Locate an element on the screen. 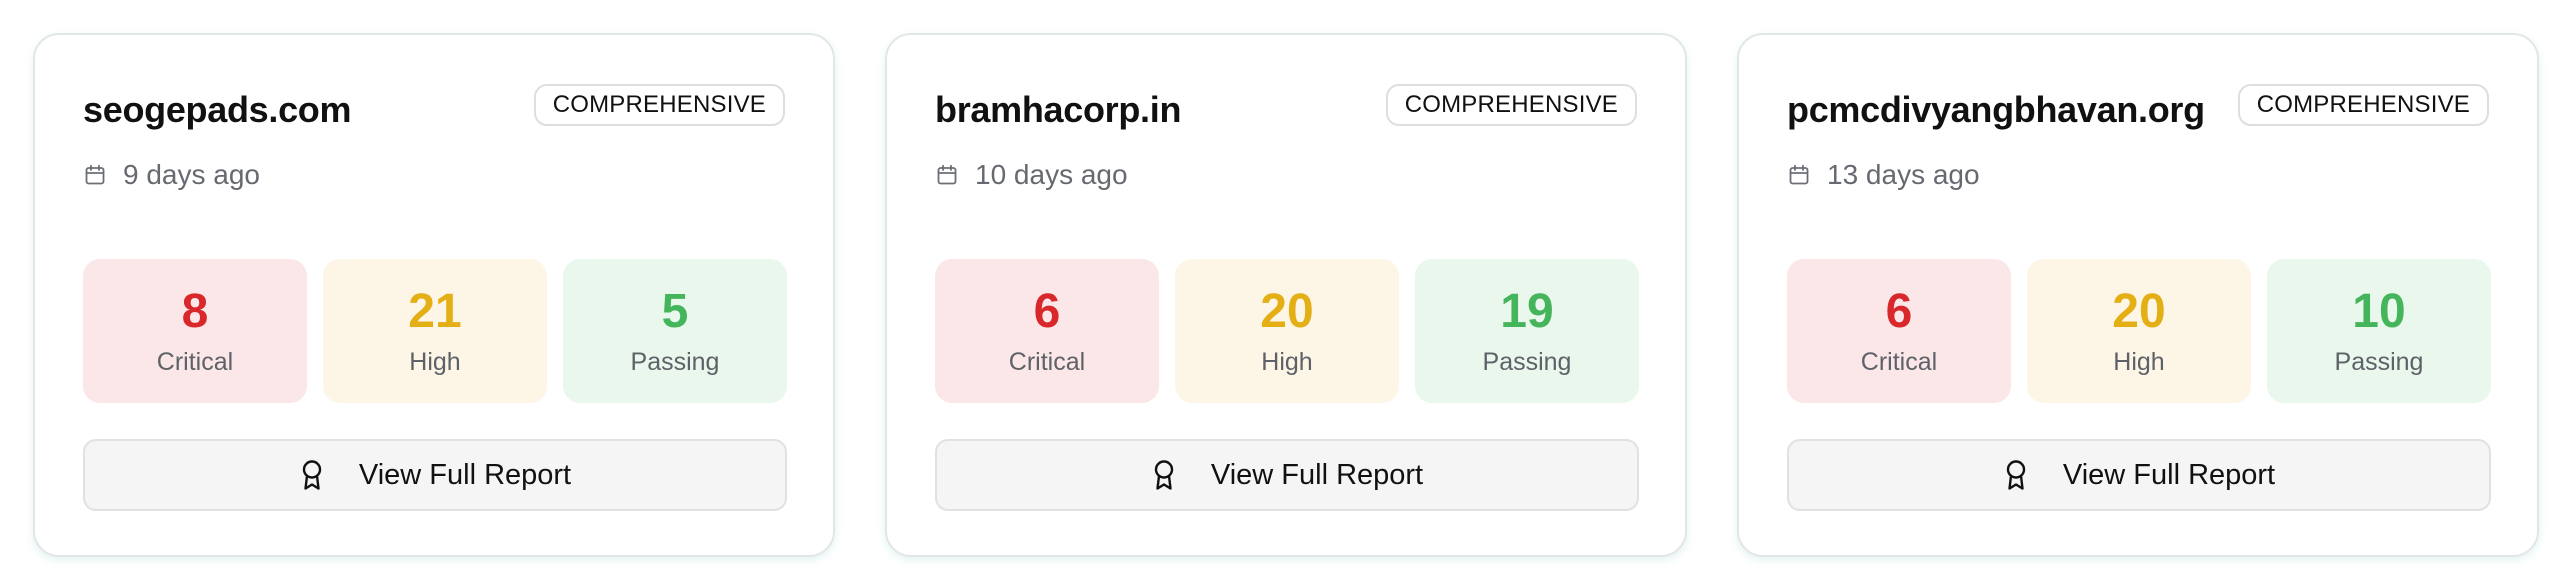  passing-count: 5 is located at coordinates (675, 311).